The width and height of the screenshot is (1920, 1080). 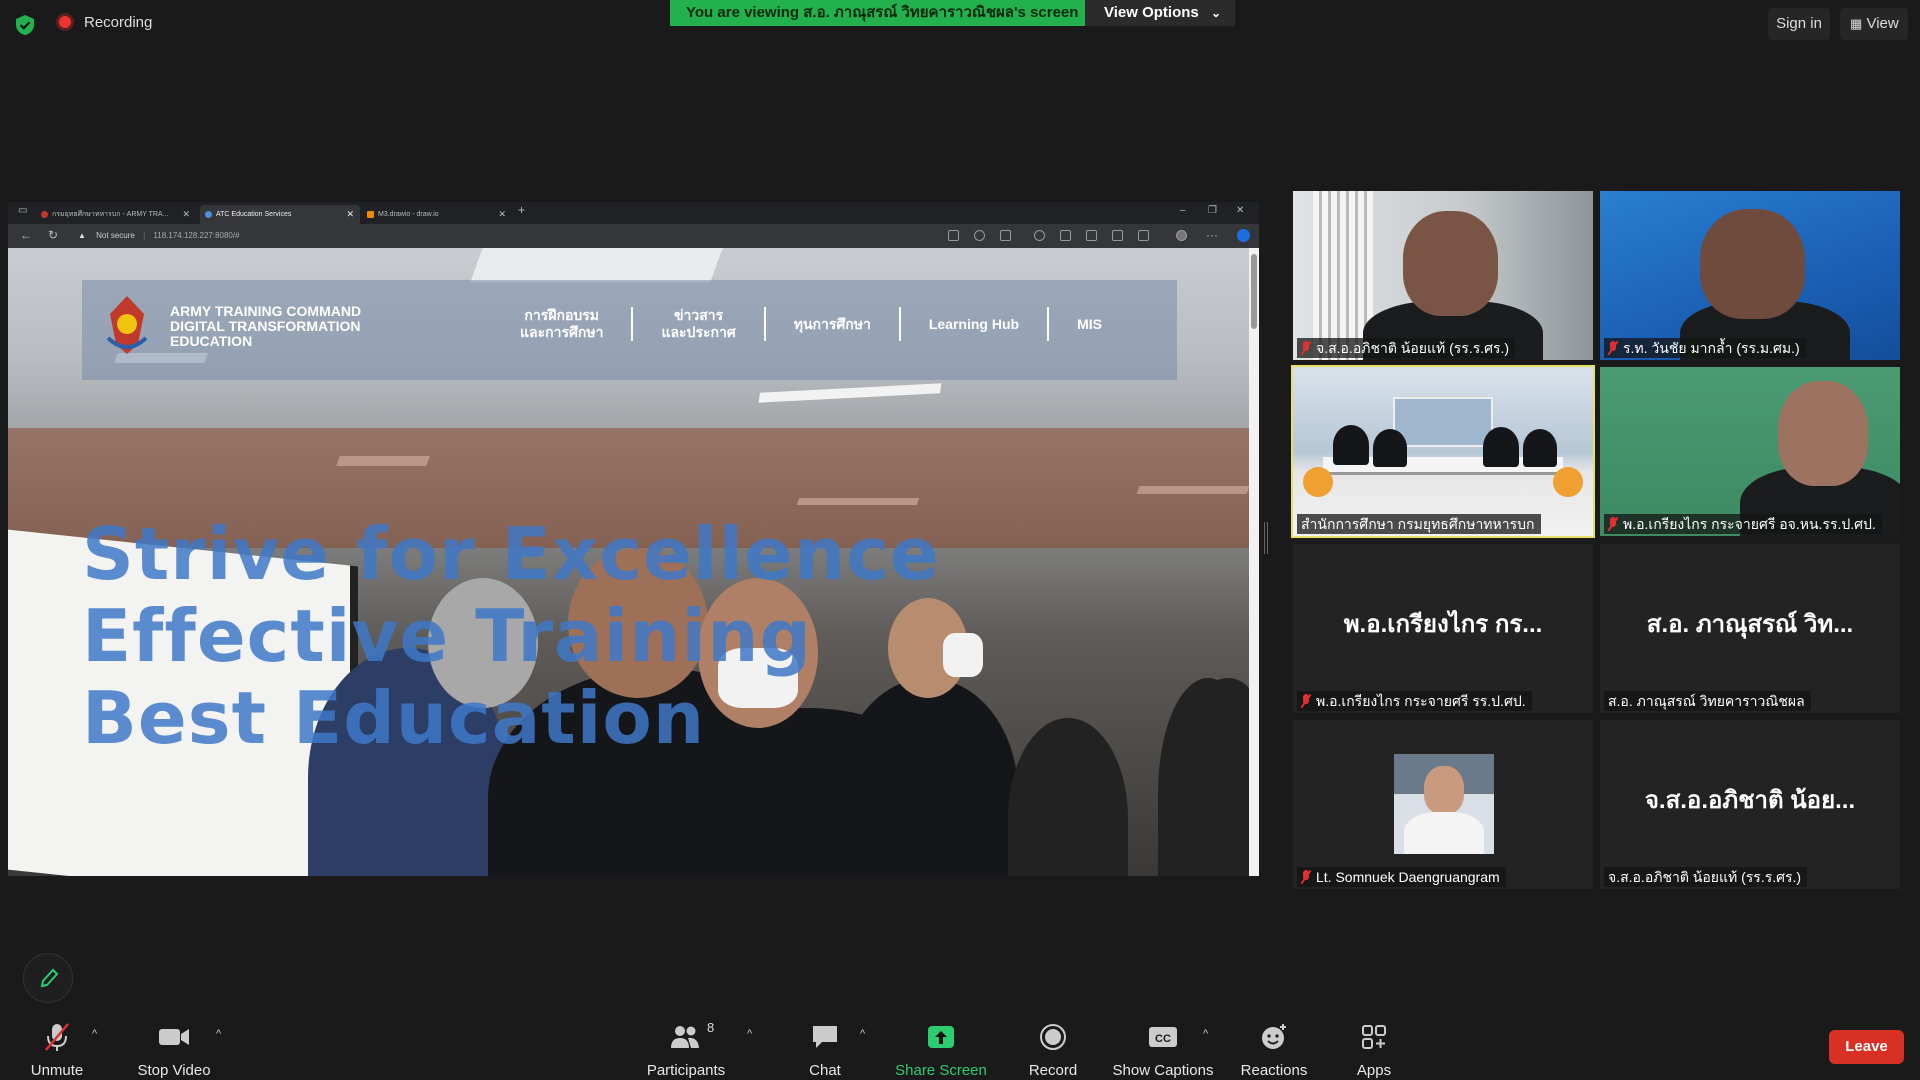 I want to click on sign-in-button: Sign in, so click(x=1799, y=24).